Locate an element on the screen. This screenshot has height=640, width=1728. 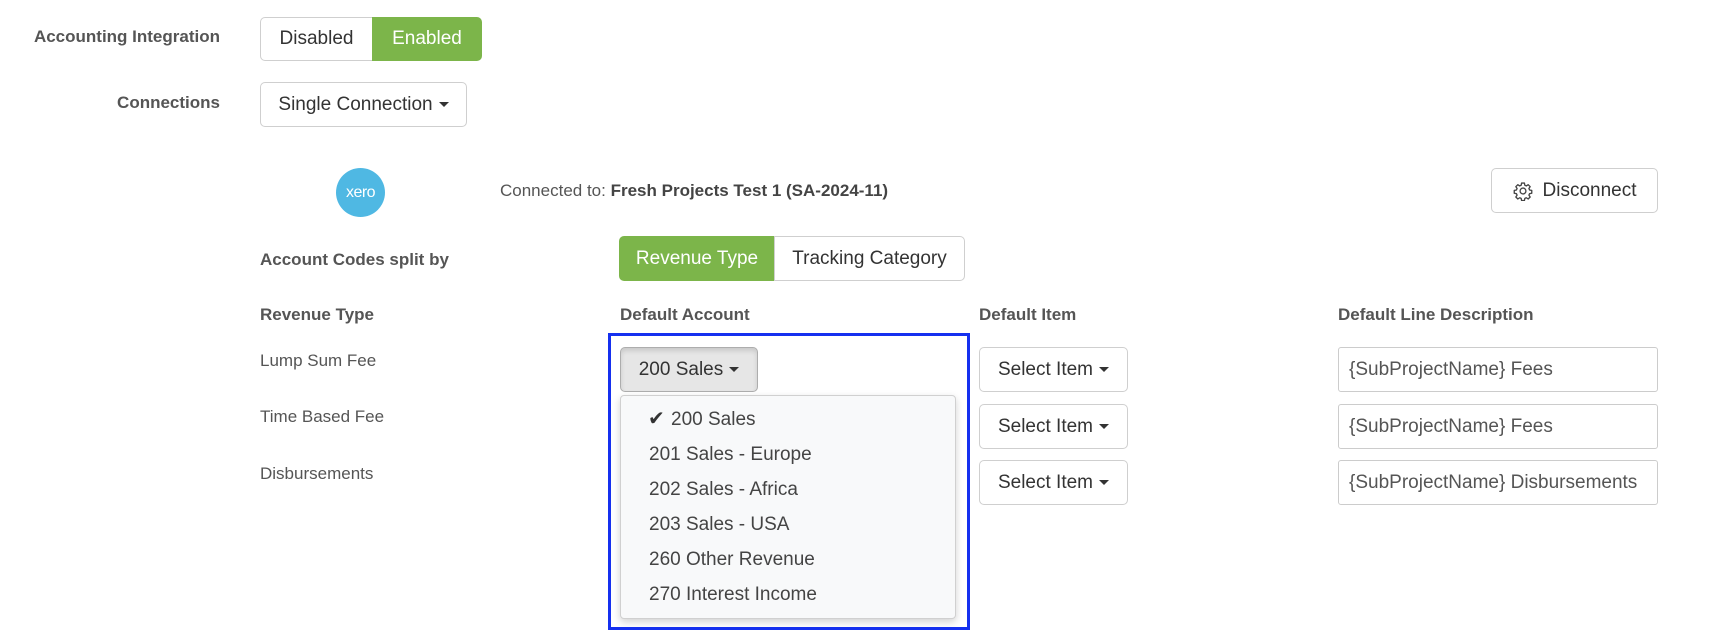
row-label-time-based-fee: Time Based Fee is located at coordinates (322, 416).